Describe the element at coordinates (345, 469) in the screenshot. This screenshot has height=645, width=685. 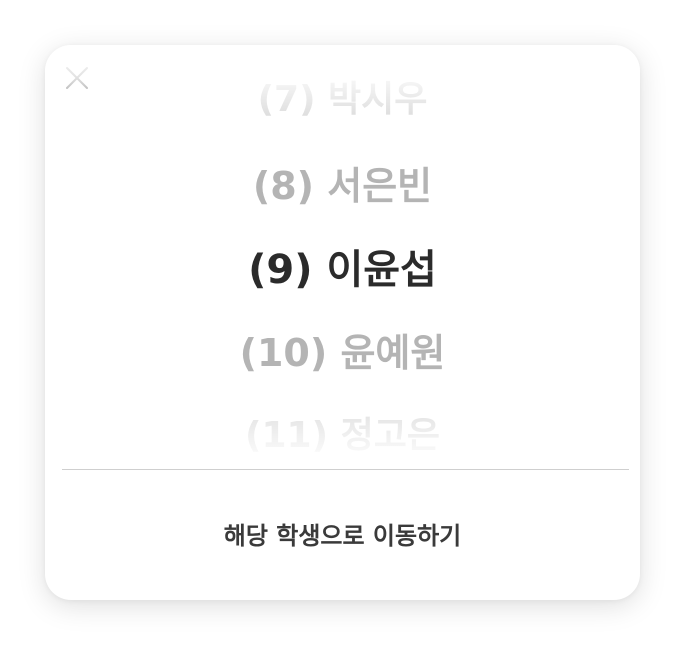
I see `divider` at that location.